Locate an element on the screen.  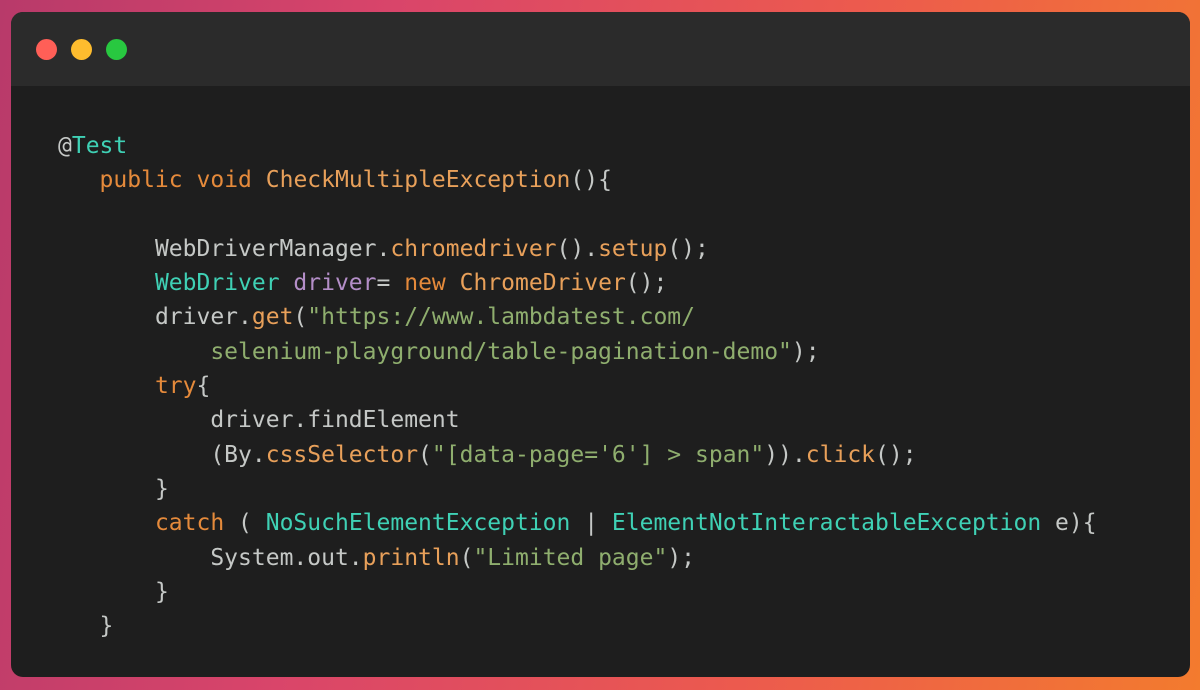
code-token: NoSuchElementException is located at coordinates (418, 523).